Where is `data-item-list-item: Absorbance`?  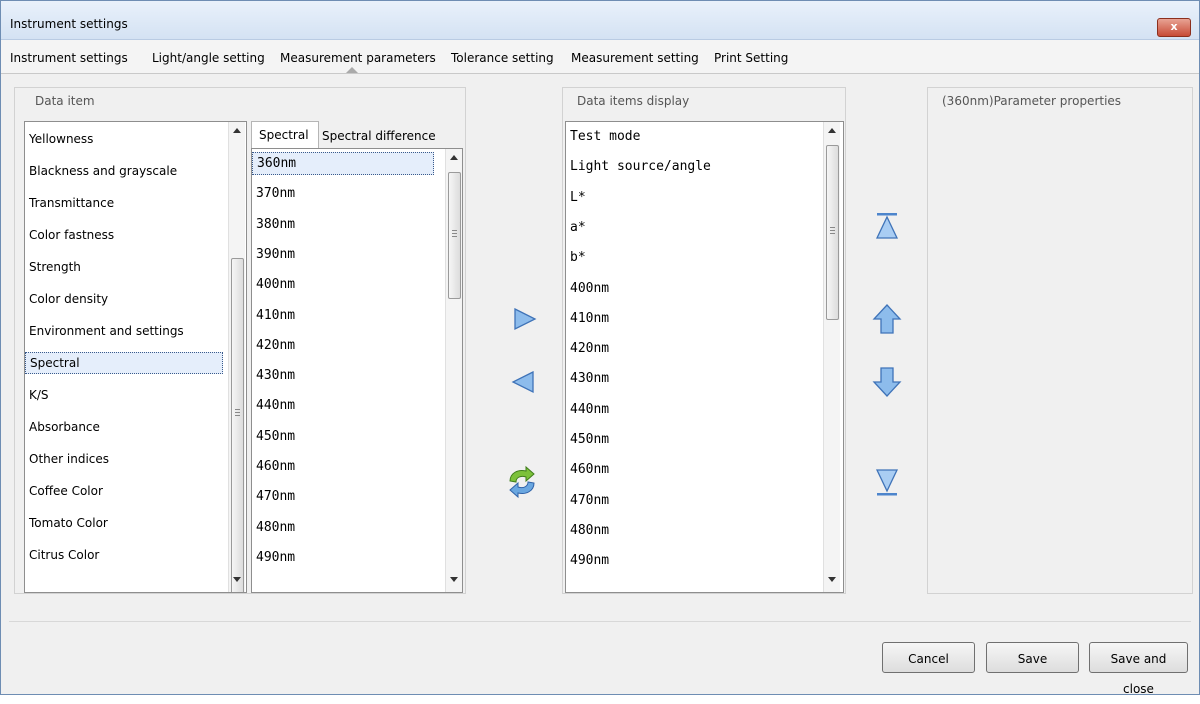
data-item-list-item: Absorbance is located at coordinates (64, 427).